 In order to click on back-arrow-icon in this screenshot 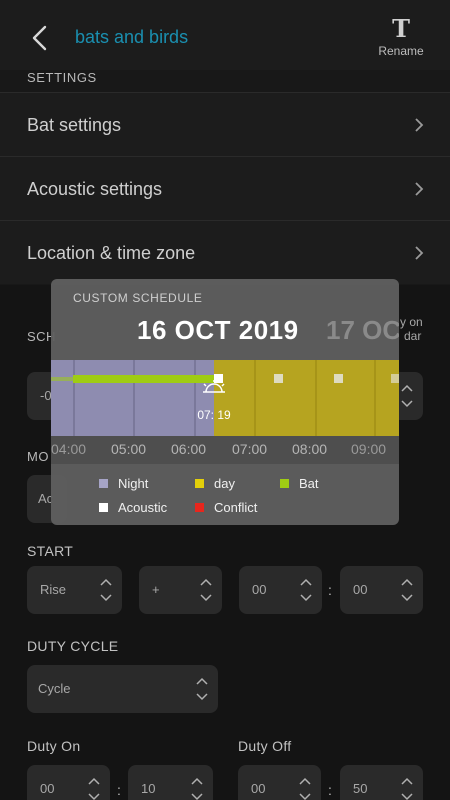, I will do `click(40, 38)`.